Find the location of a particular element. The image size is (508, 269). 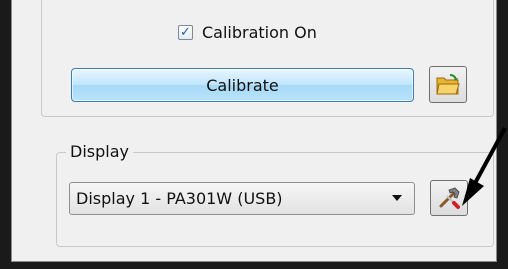

calibration-checkbox-row: ✓ Calibration On is located at coordinates (247, 32).